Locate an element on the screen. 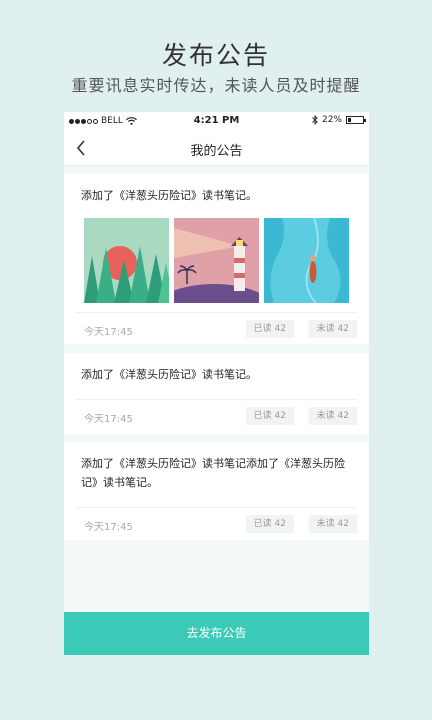  status-bar: BELL 4:21 PM 22% is located at coordinates (216, 121).